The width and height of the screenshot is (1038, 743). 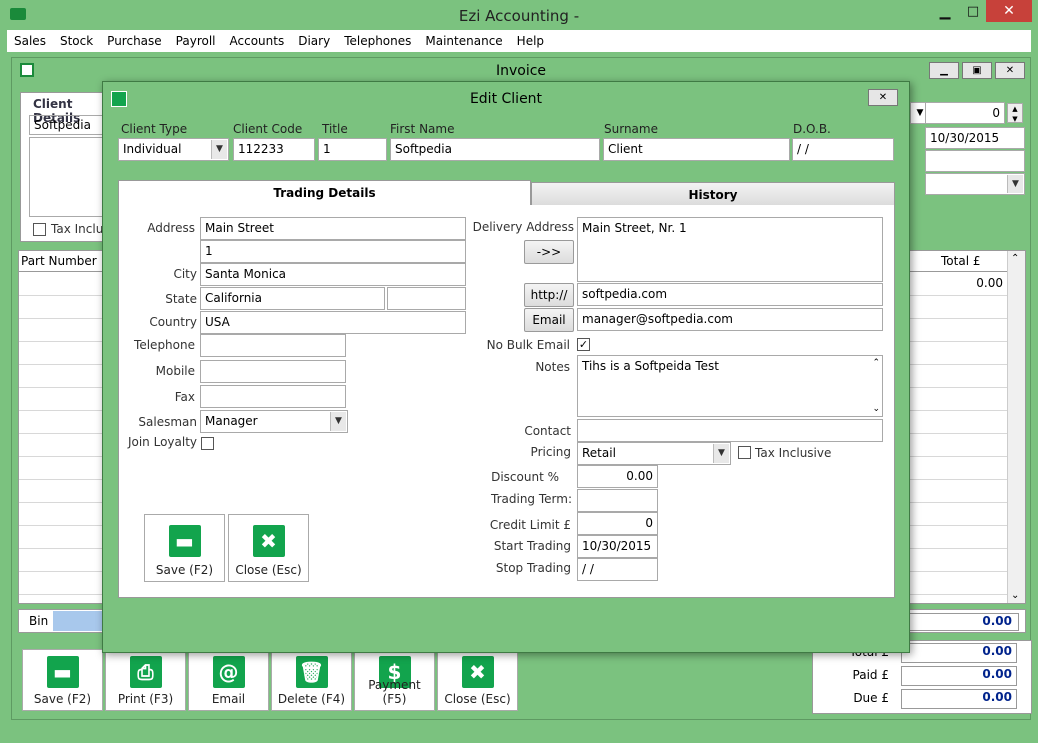 I want to click on menu-item-purchase: Purchase, so click(x=134, y=41).